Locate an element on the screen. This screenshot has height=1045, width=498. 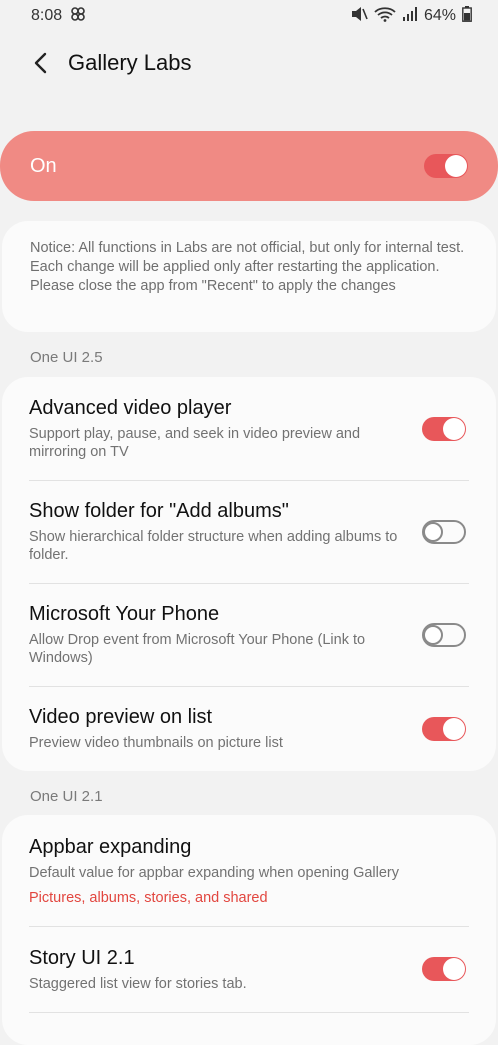
section-header-one-ui-2-1: One UI 2.1 is located at coordinates (66, 796).